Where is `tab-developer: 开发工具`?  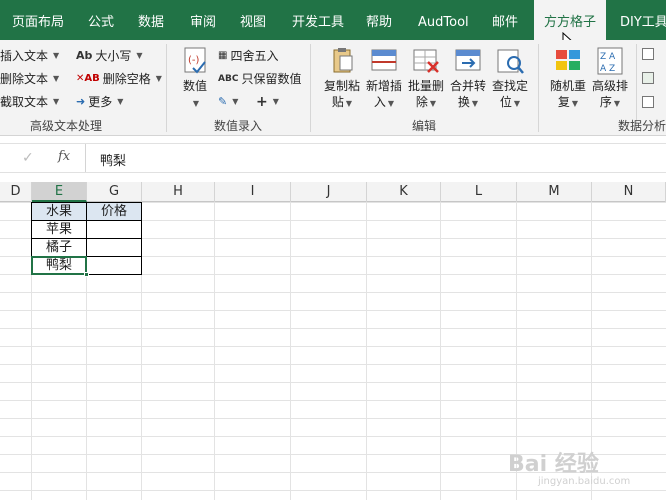
tab-developer: 开发工具 is located at coordinates (318, 20).